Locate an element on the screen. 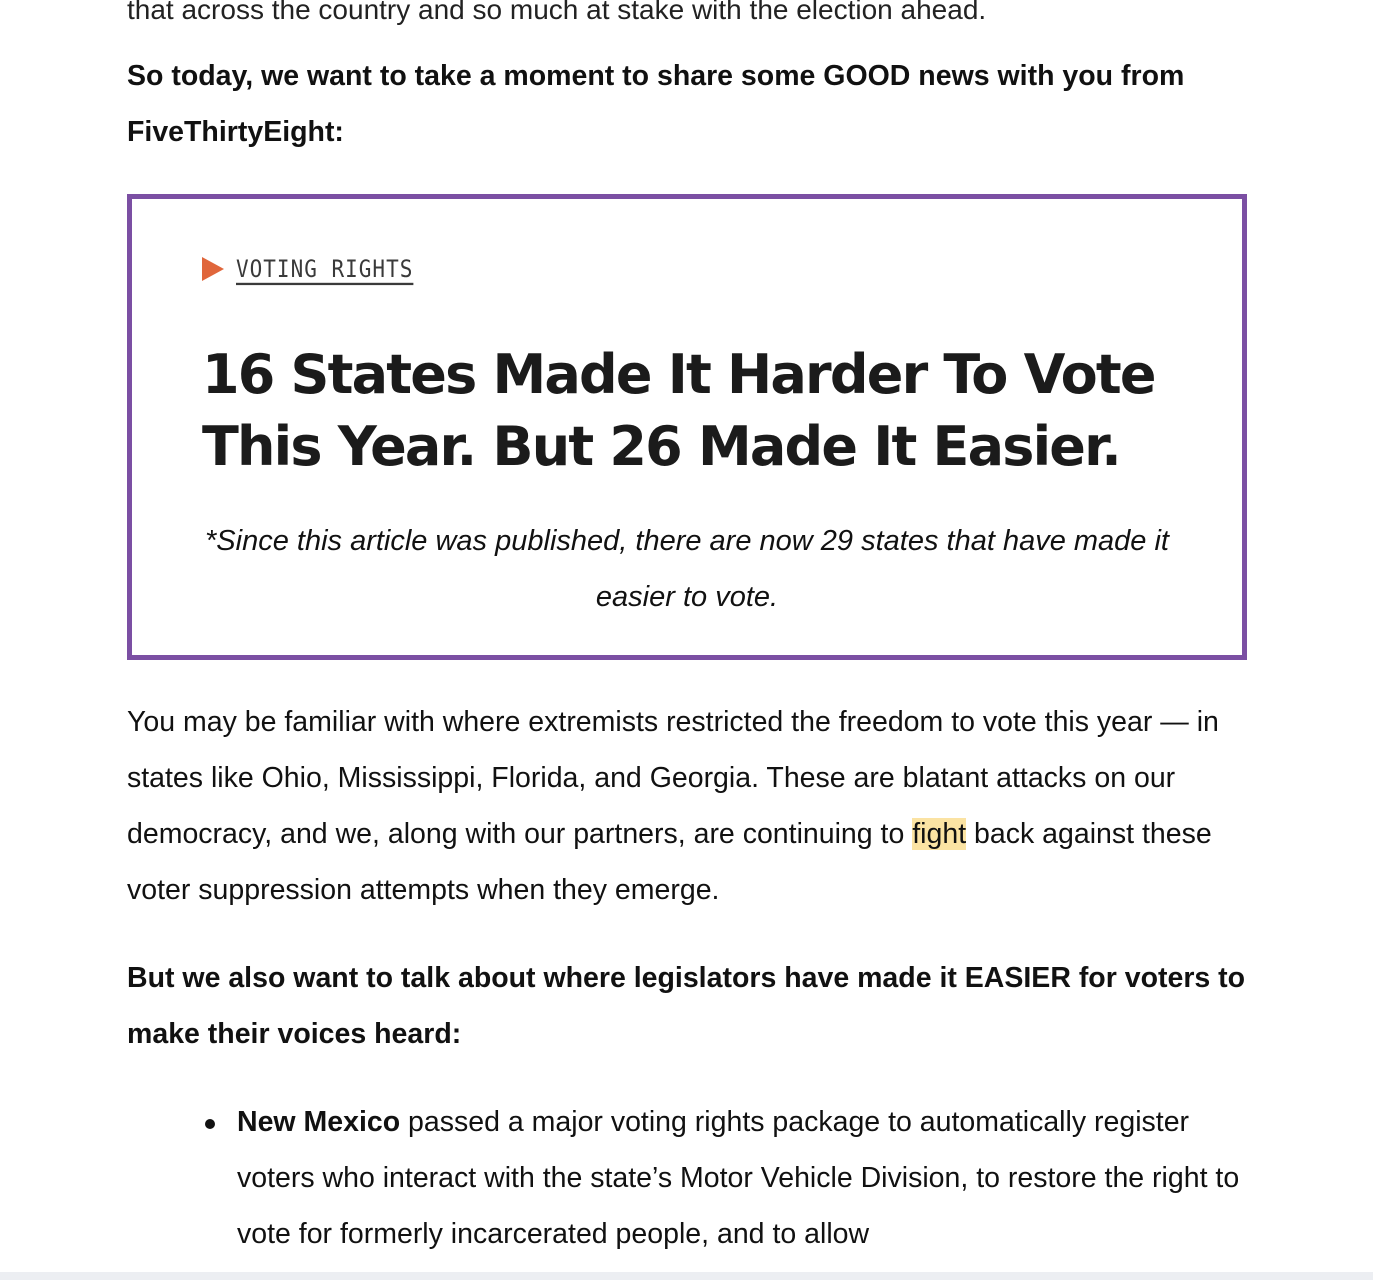 This screenshot has width=1373, height=1280. article-kicker: VOTING RIGHTS is located at coordinates (307, 269).